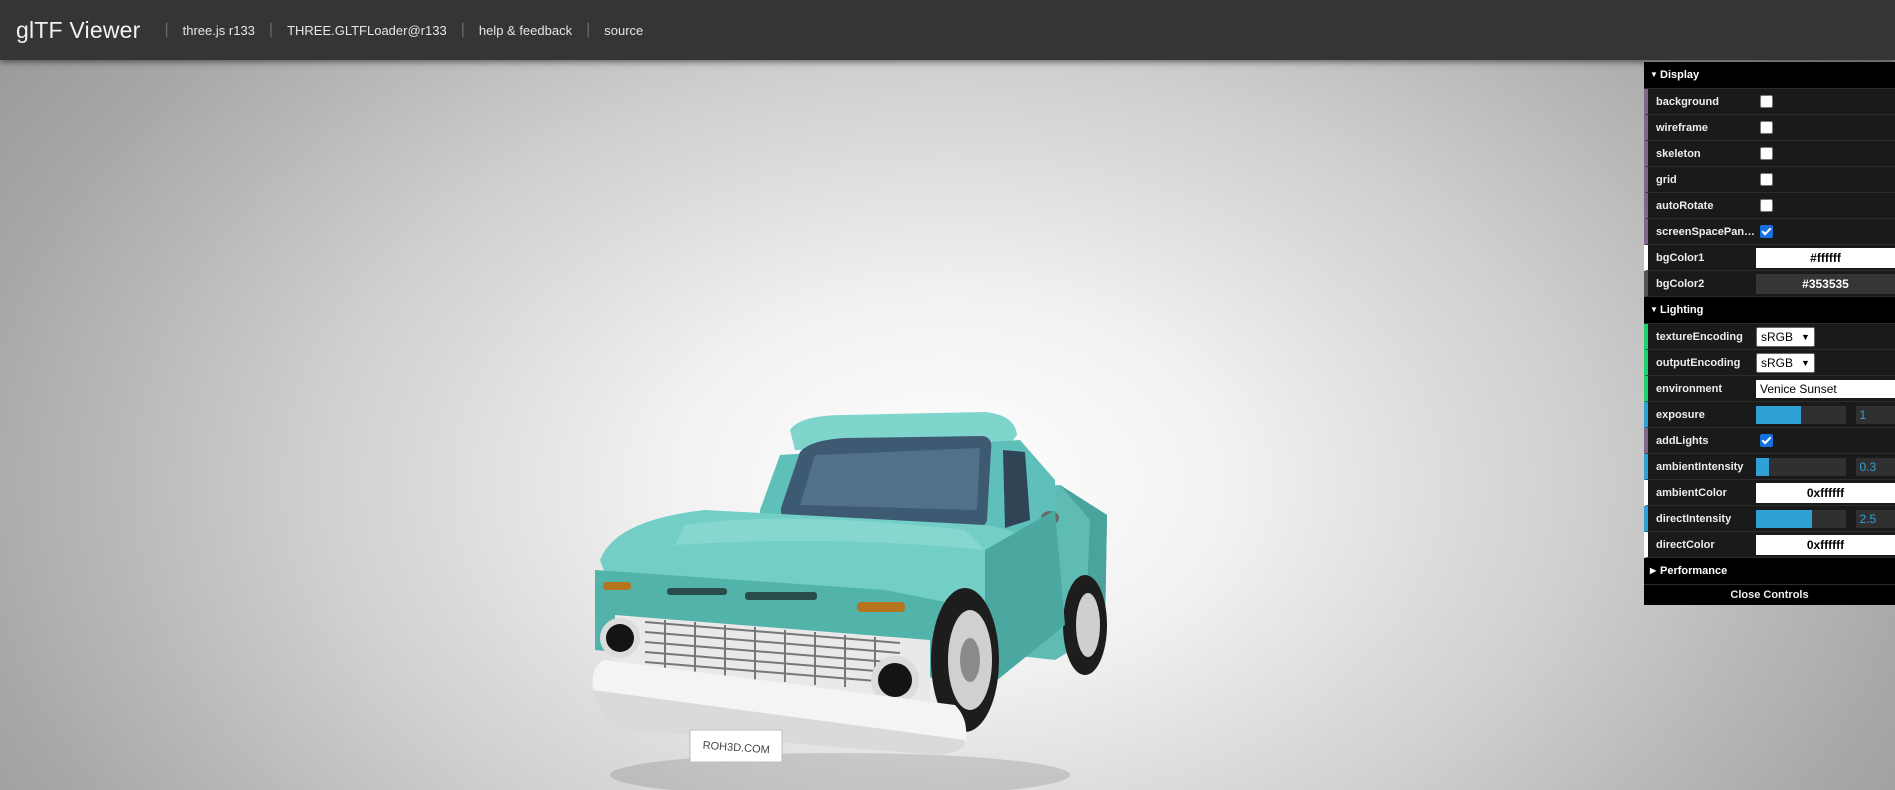 This screenshot has height=790, width=1895. I want to click on close-controls-button: Close Controls, so click(1769, 595).